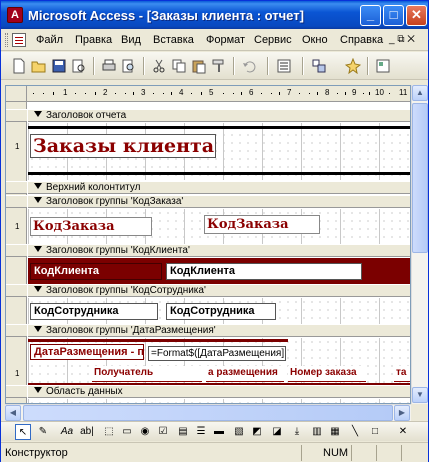 Image resolution: width=429 pixels, height=462 pixels. What do you see at coordinates (273, 40) in the screenshot?
I see `menu-tools: Сервис` at bounding box center [273, 40].